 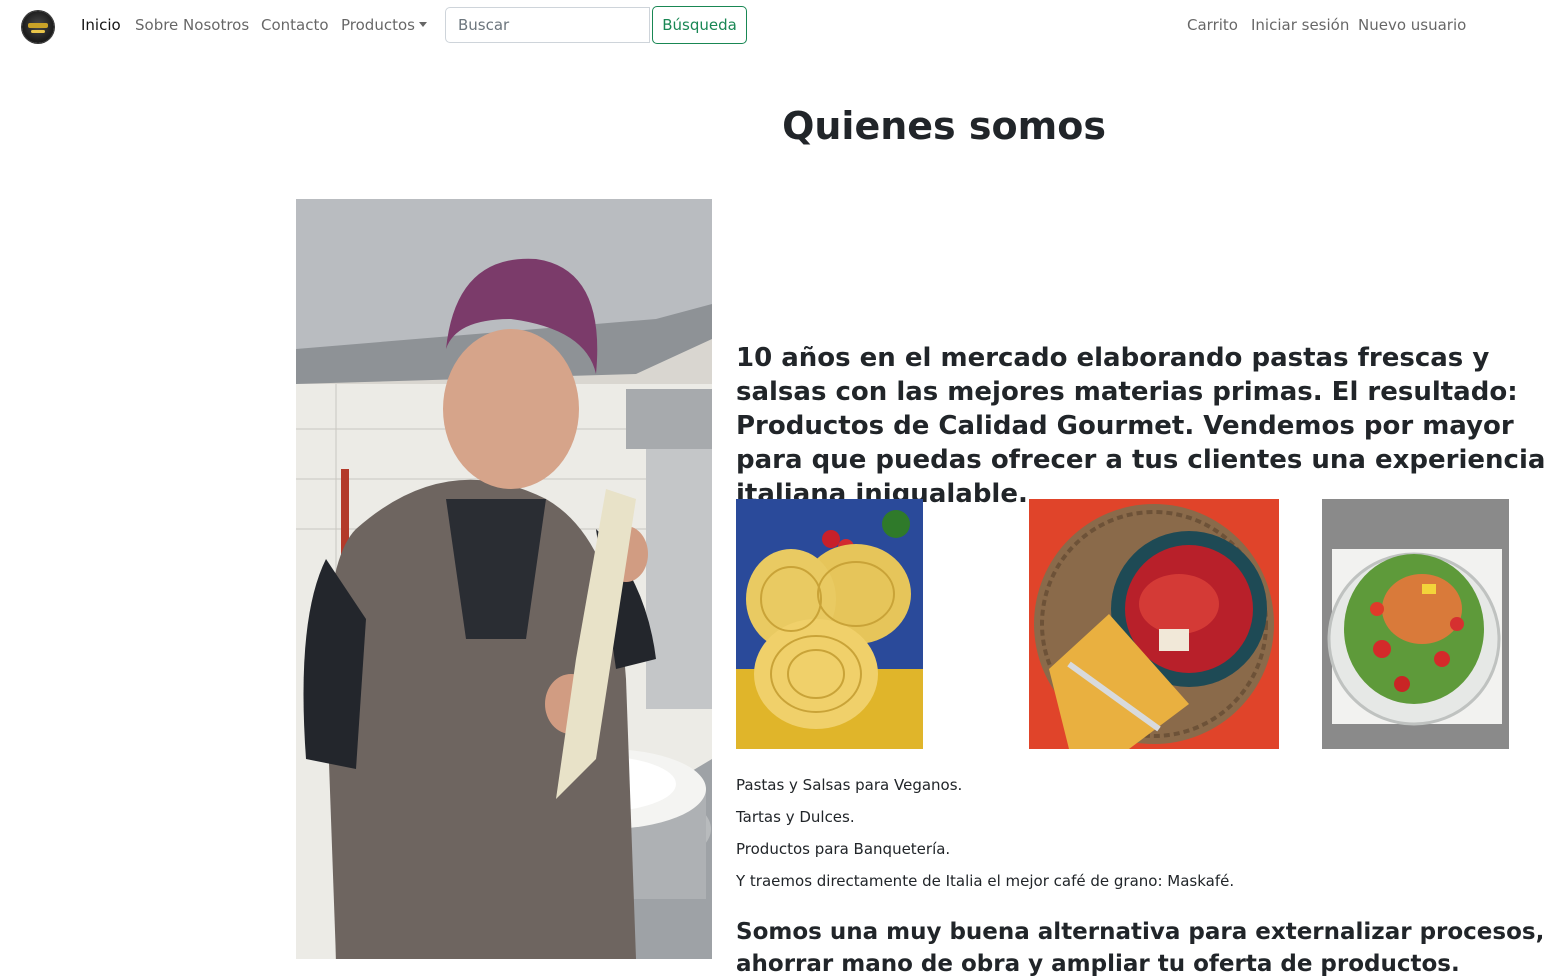 I want to click on nav-dropdown-products: Productos, so click(x=384, y=25).